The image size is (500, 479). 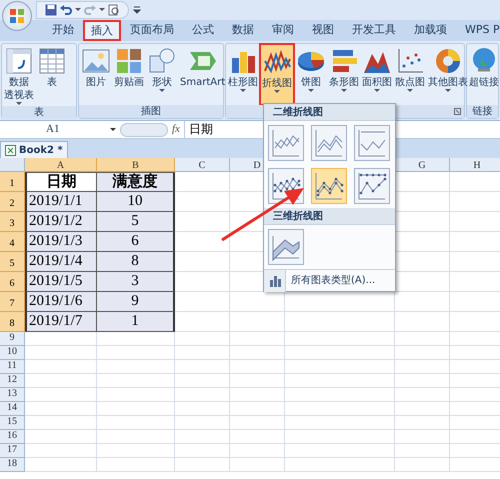 I want to click on row-header: 1, so click(x=12, y=182).